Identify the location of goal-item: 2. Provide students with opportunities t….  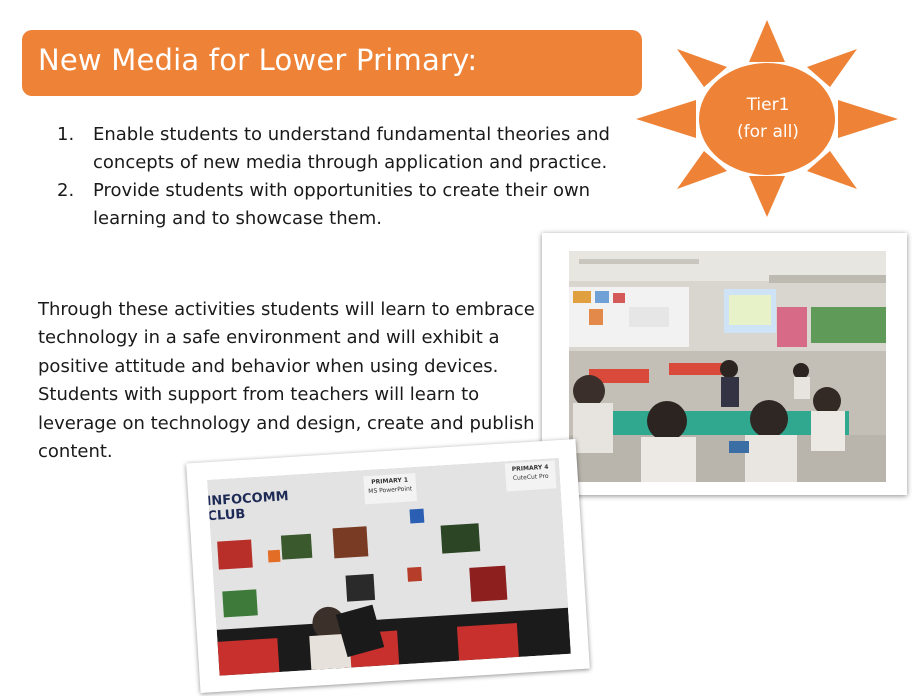
(335, 205).